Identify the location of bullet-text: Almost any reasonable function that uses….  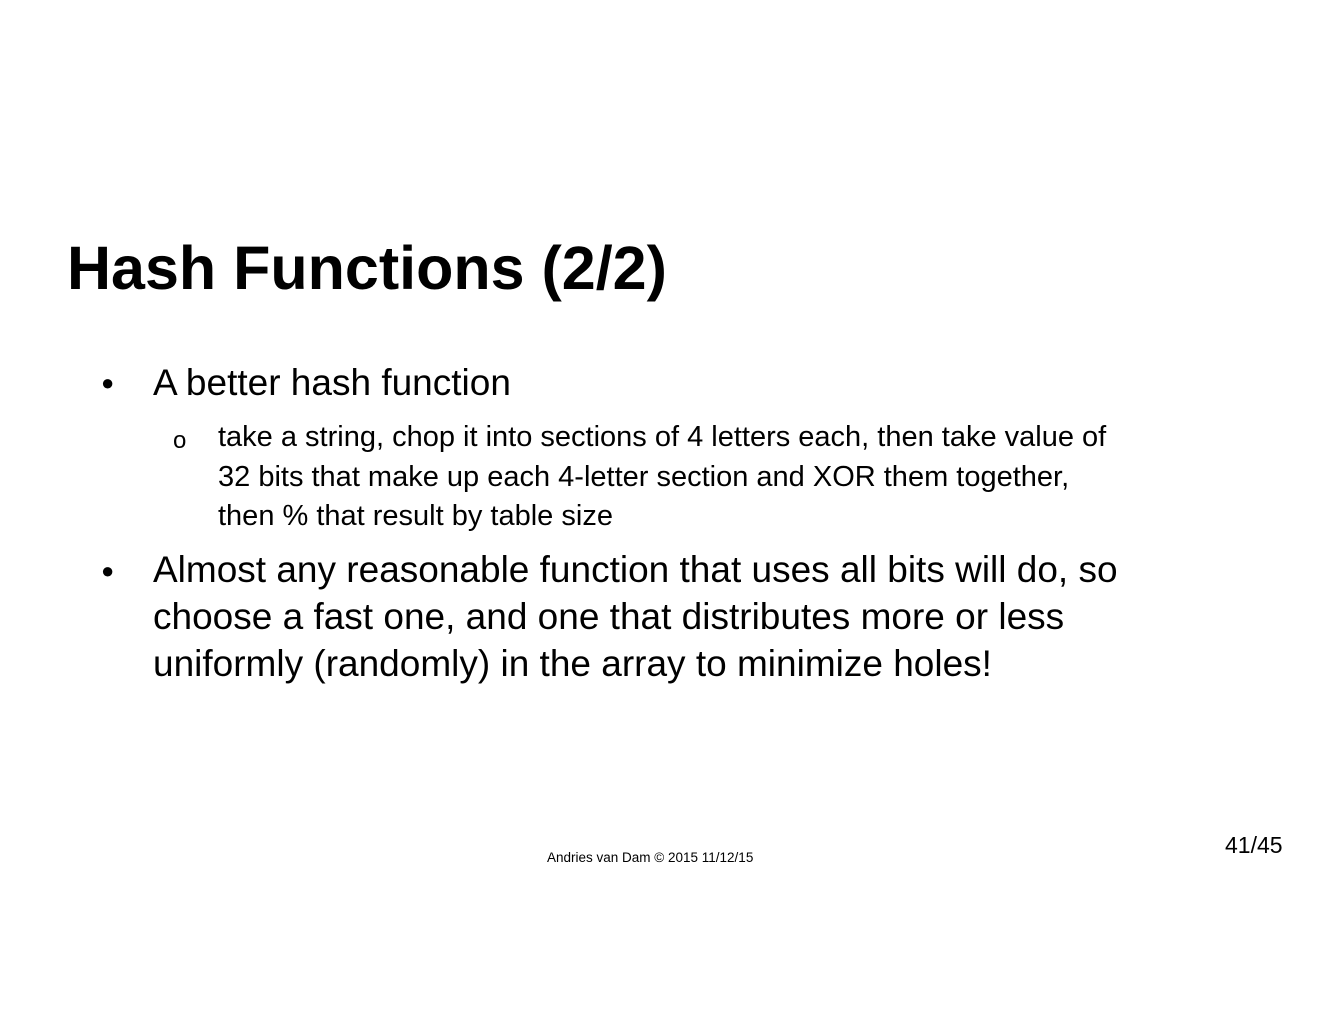
(635, 616).